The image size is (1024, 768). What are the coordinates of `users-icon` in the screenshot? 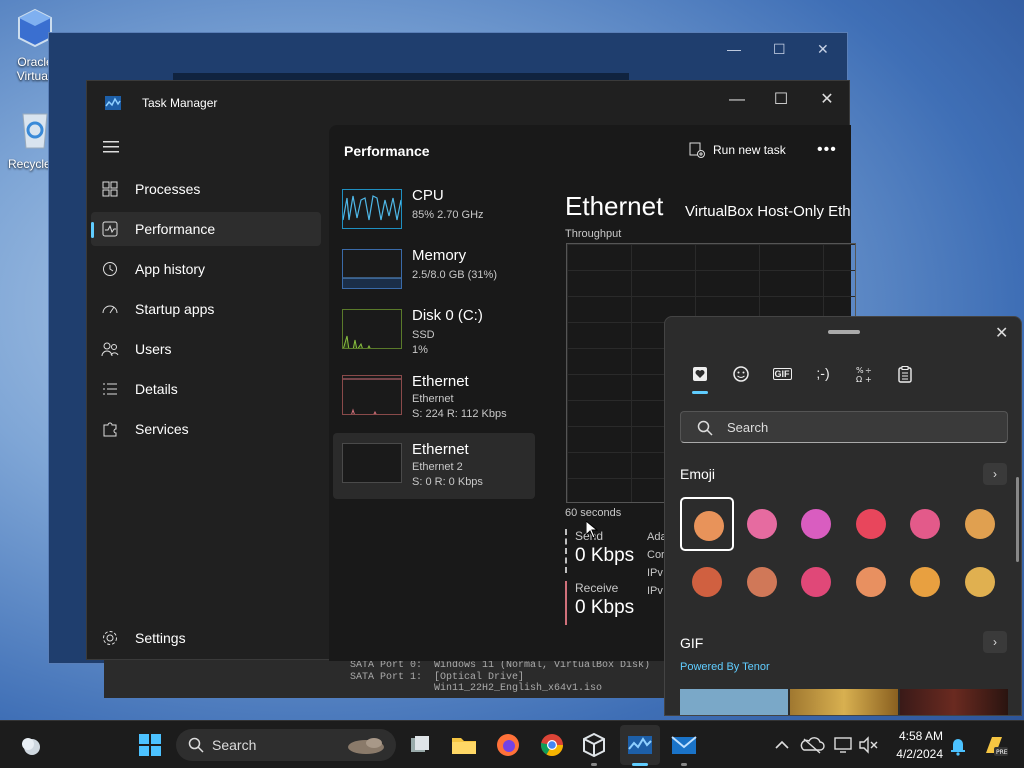 It's located at (110, 349).